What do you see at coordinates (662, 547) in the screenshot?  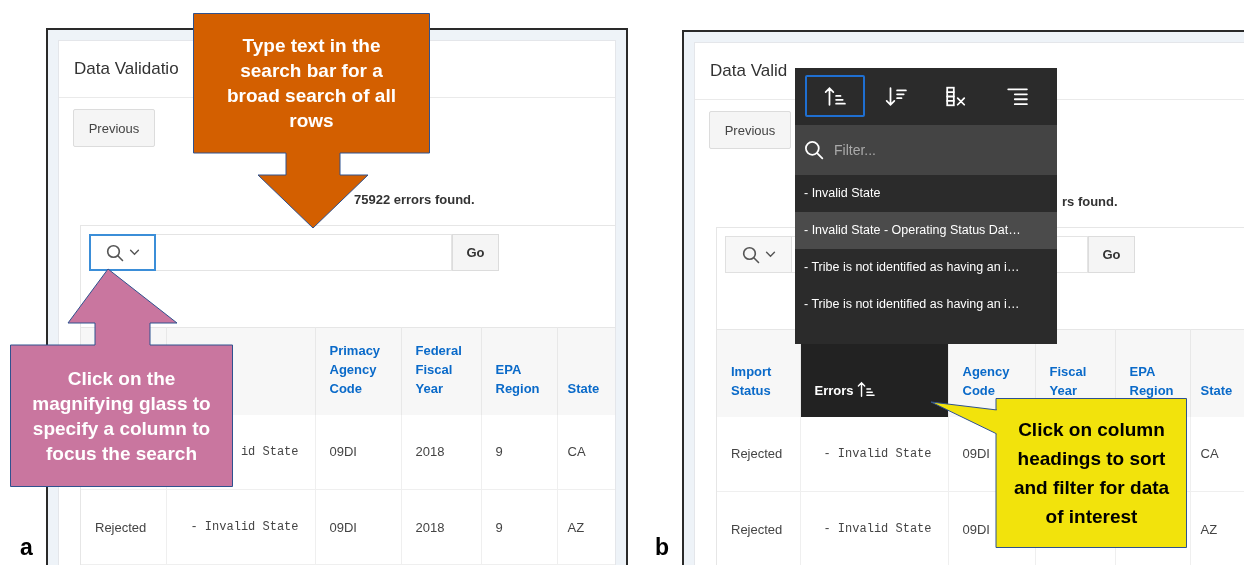 I see `panel-label: b` at bounding box center [662, 547].